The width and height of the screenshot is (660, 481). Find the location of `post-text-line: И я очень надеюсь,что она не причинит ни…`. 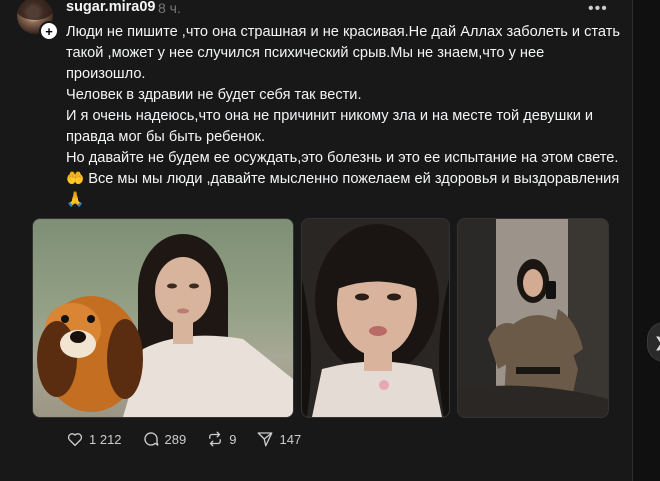

post-text-line: И я очень надеюсь,что она не причинит ни… is located at coordinates (330, 126).